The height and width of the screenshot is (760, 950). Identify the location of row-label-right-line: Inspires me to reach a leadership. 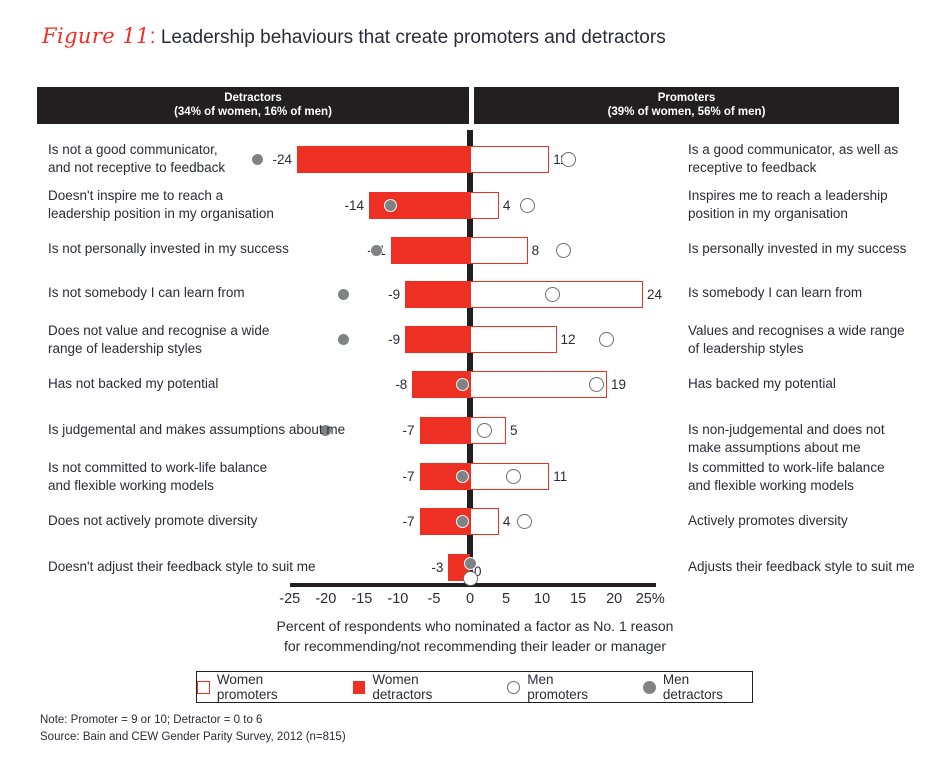
(788, 195).